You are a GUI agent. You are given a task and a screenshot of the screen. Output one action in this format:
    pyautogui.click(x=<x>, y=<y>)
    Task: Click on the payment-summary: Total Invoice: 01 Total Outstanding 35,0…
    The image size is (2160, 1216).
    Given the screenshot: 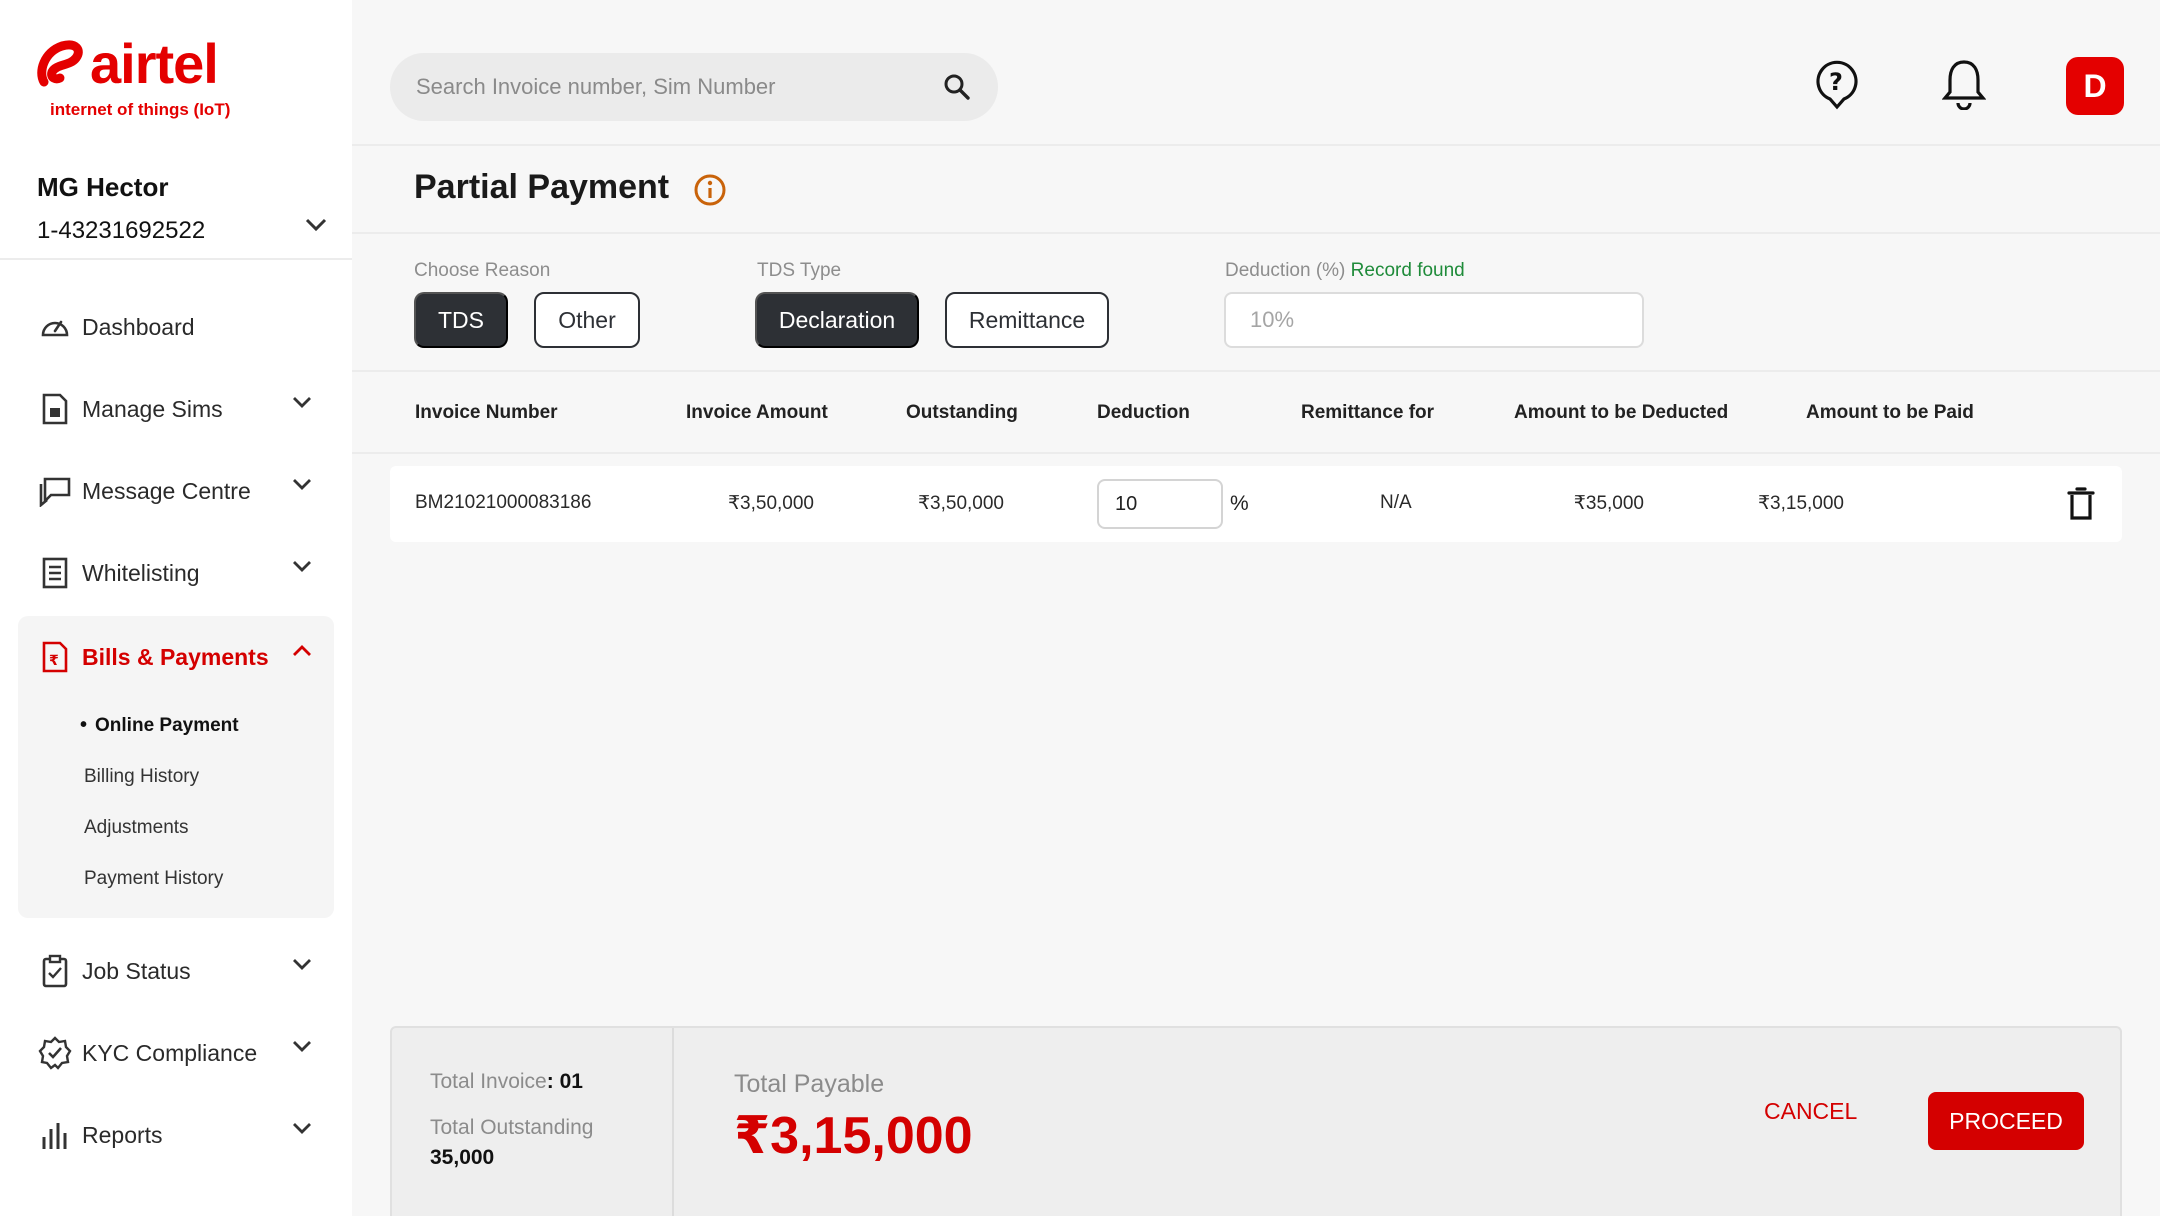 What is the action you would take?
    pyautogui.click(x=1256, y=1121)
    